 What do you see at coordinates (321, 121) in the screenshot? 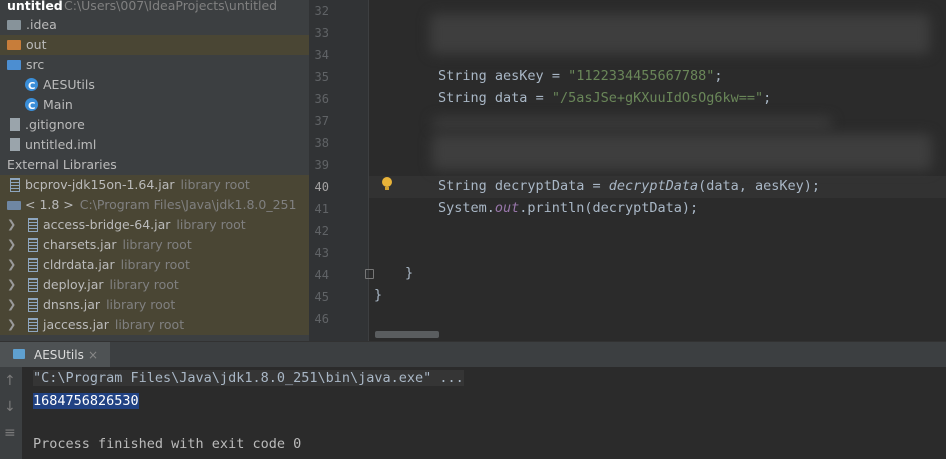
I see `line-number: 37` at bounding box center [321, 121].